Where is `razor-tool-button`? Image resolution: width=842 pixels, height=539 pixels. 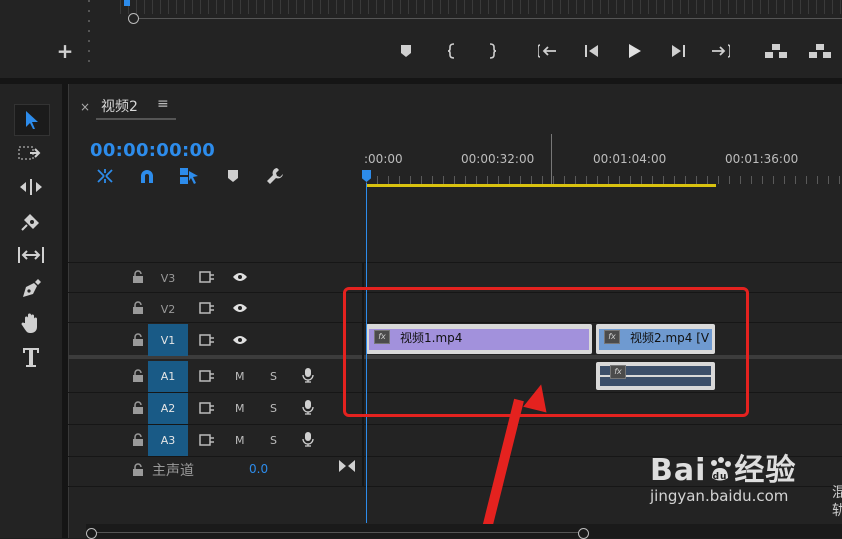 razor-tool-button is located at coordinates (31, 221).